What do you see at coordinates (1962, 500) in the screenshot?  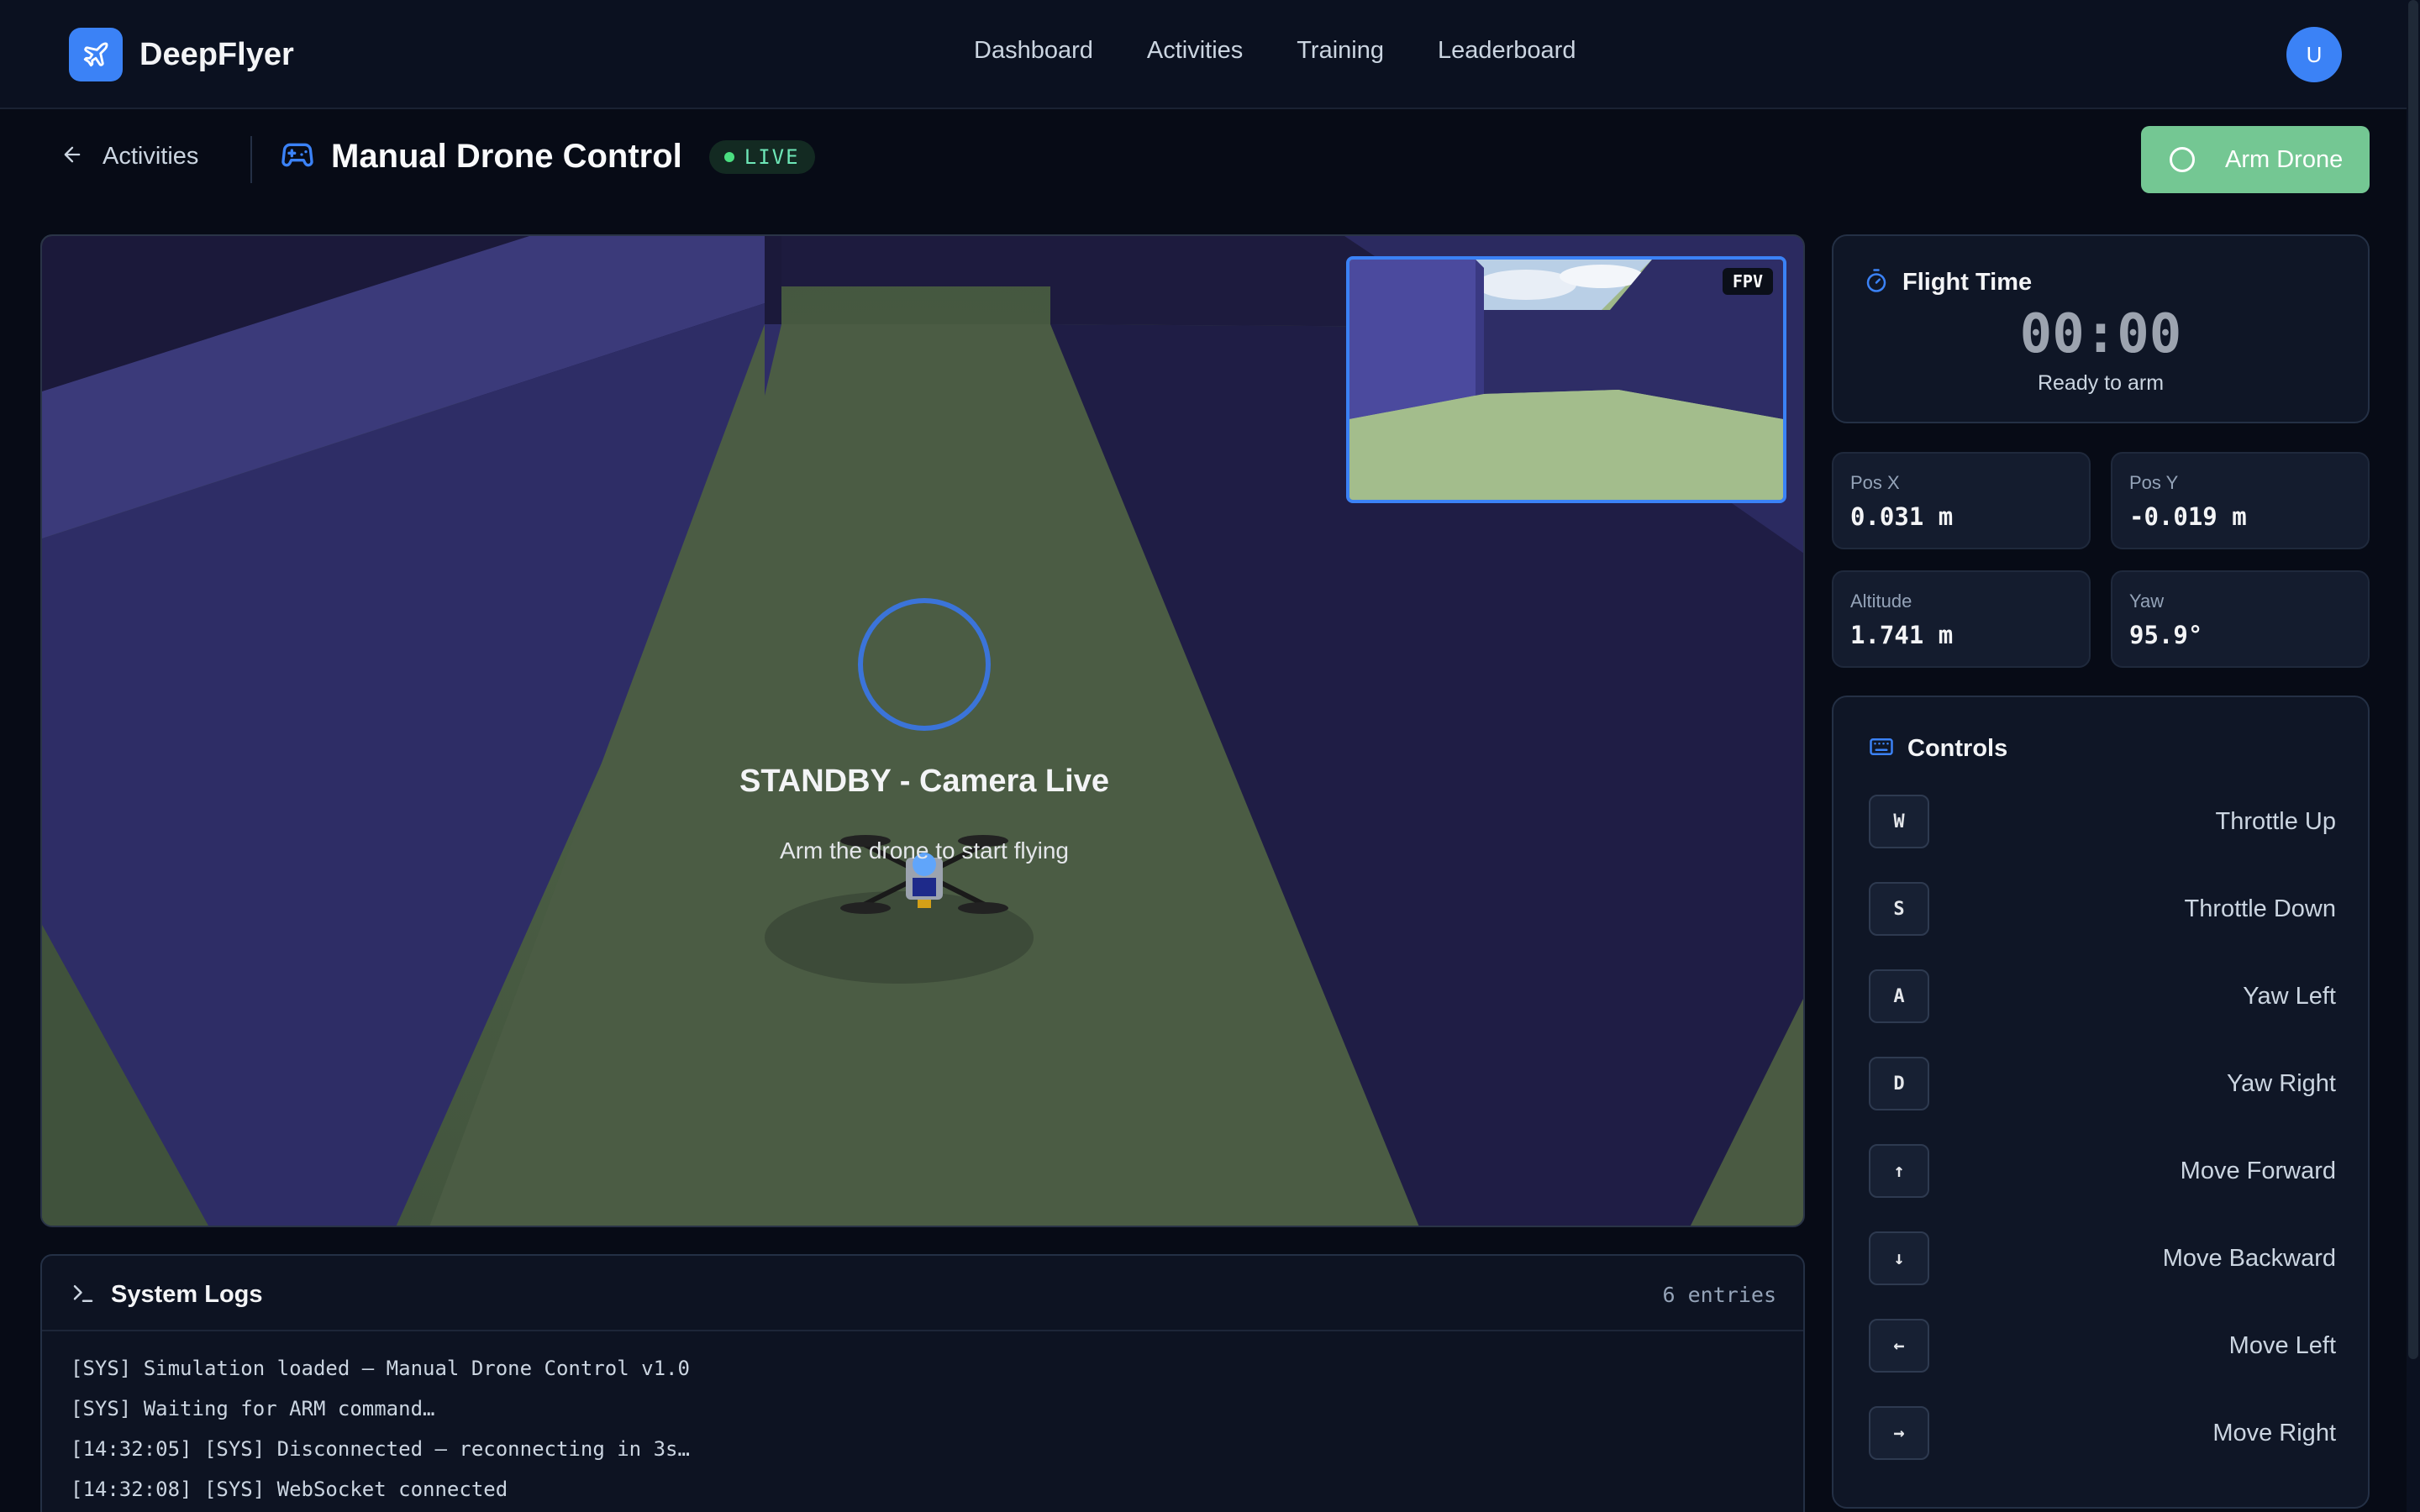 I see `pos-x-card: Pos X 0.031 m` at bounding box center [1962, 500].